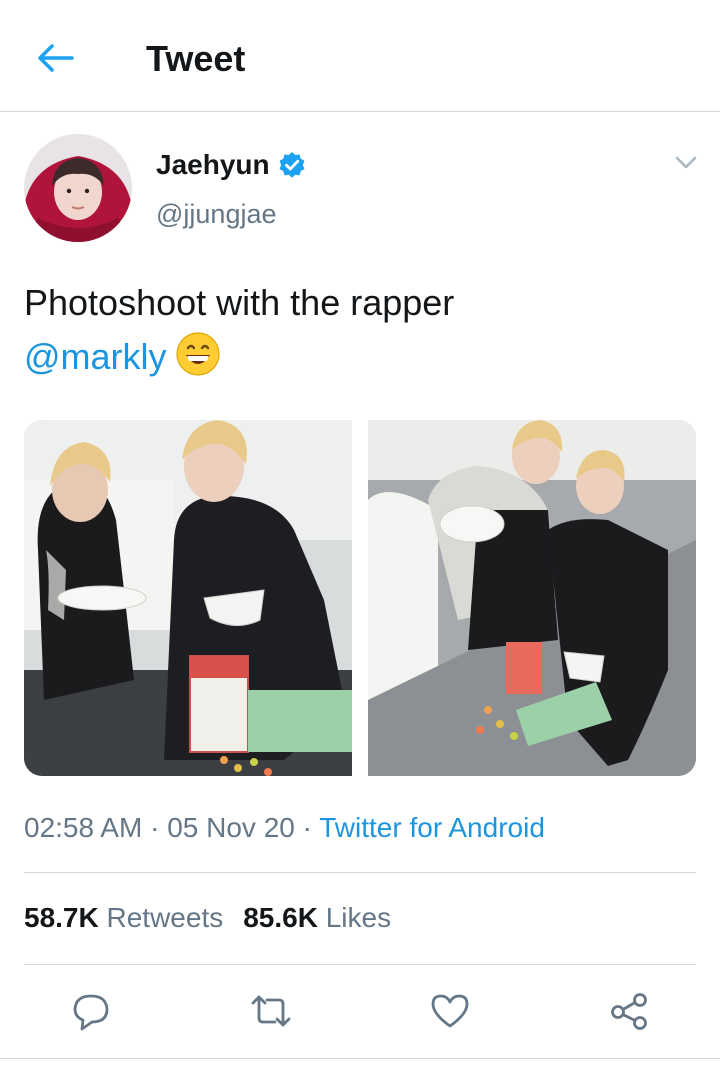 This screenshot has width=720, height=1072. Describe the element at coordinates (196, 58) in the screenshot. I see `page-title: Tweet` at that location.